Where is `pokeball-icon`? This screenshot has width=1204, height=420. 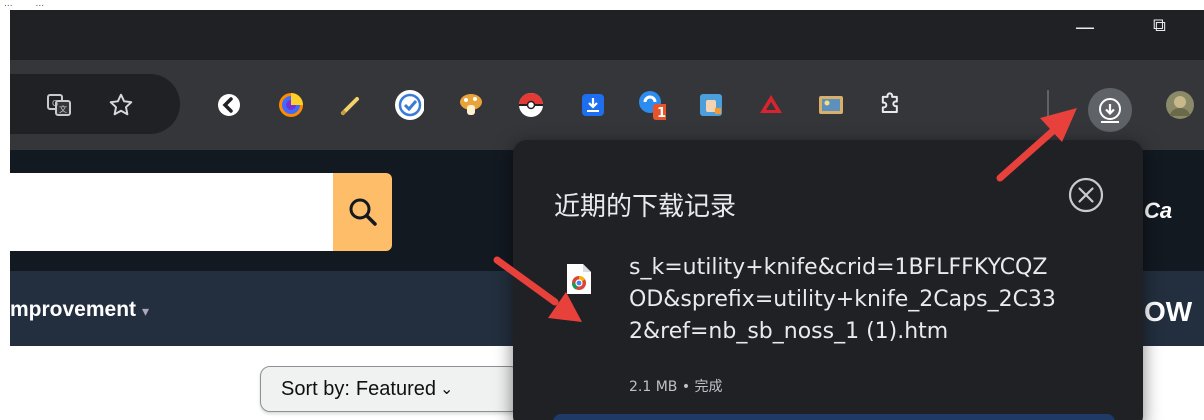
pokeball-icon is located at coordinates (531, 105).